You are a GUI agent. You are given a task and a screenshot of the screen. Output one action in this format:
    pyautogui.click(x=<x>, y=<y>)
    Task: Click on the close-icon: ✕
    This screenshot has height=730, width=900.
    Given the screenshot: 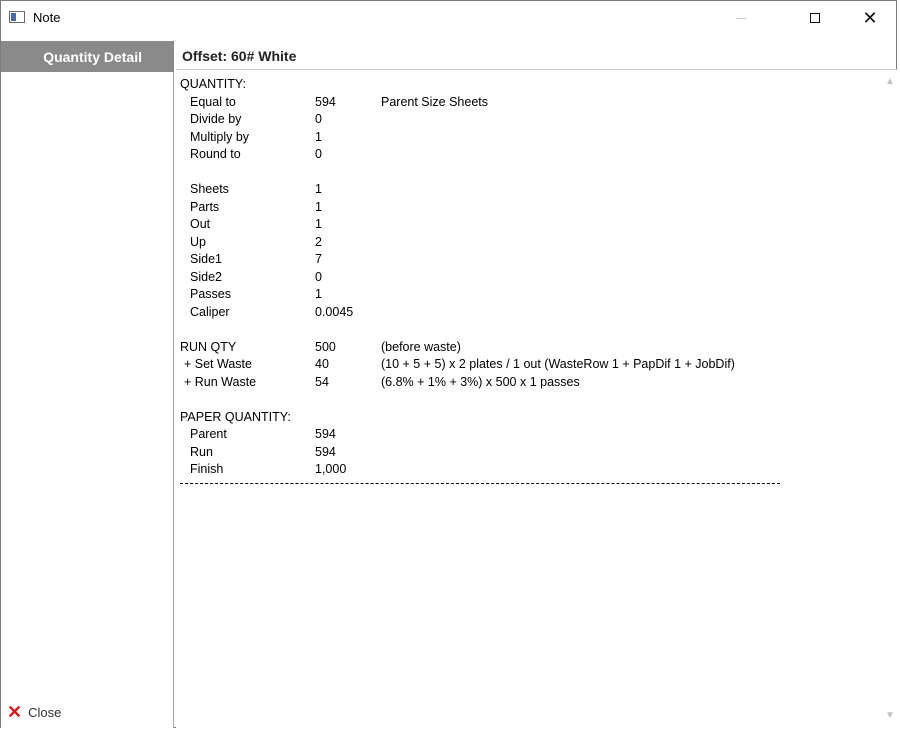 What is the action you would take?
    pyautogui.click(x=870, y=18)
    